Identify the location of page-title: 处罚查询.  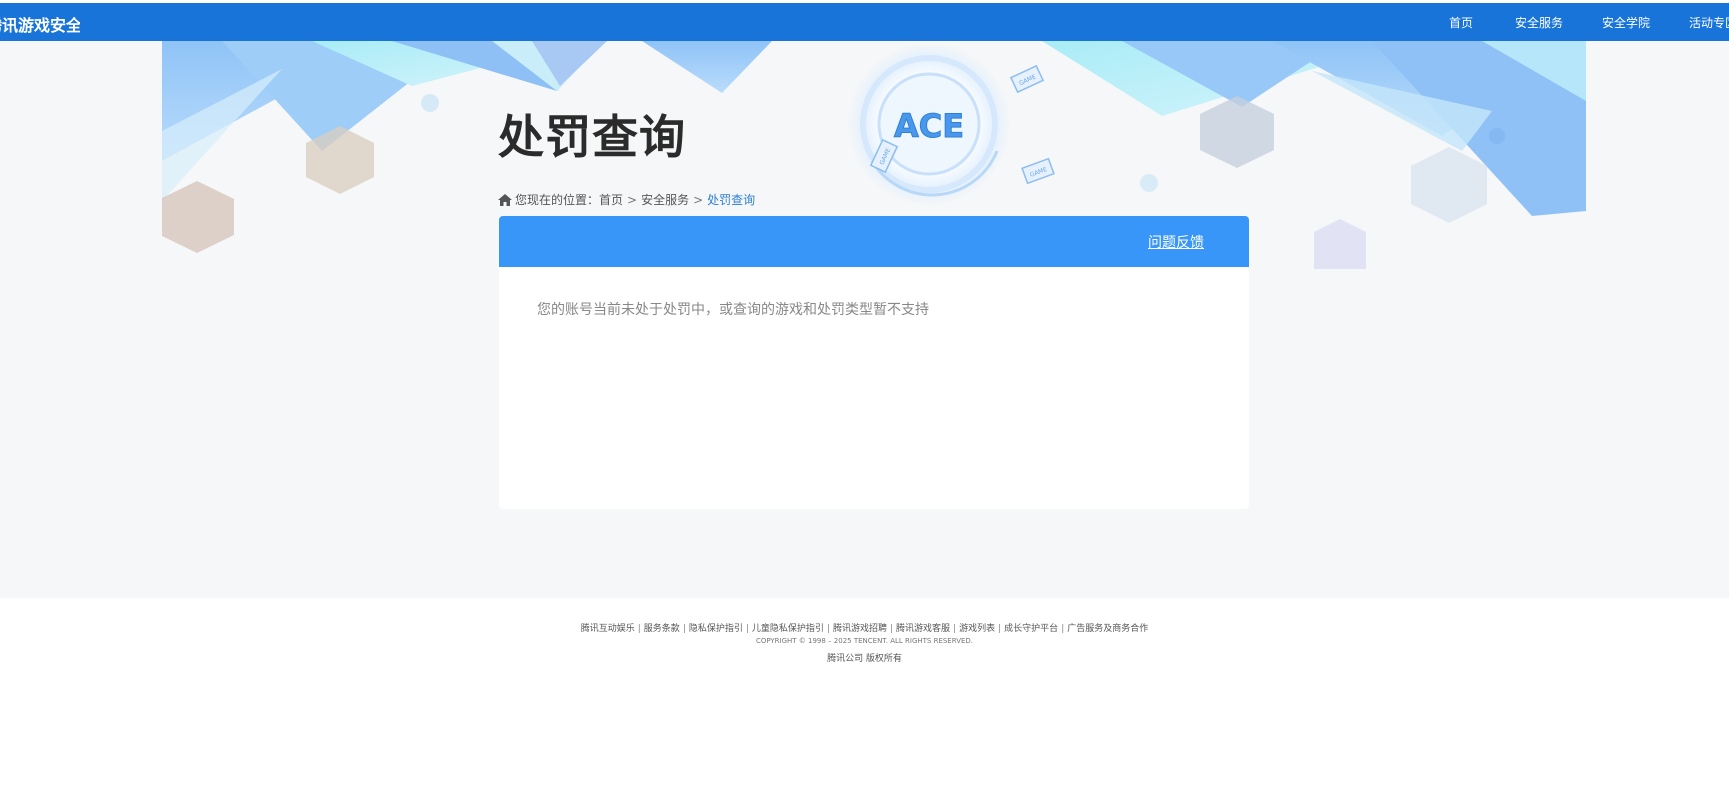
(592, 137).